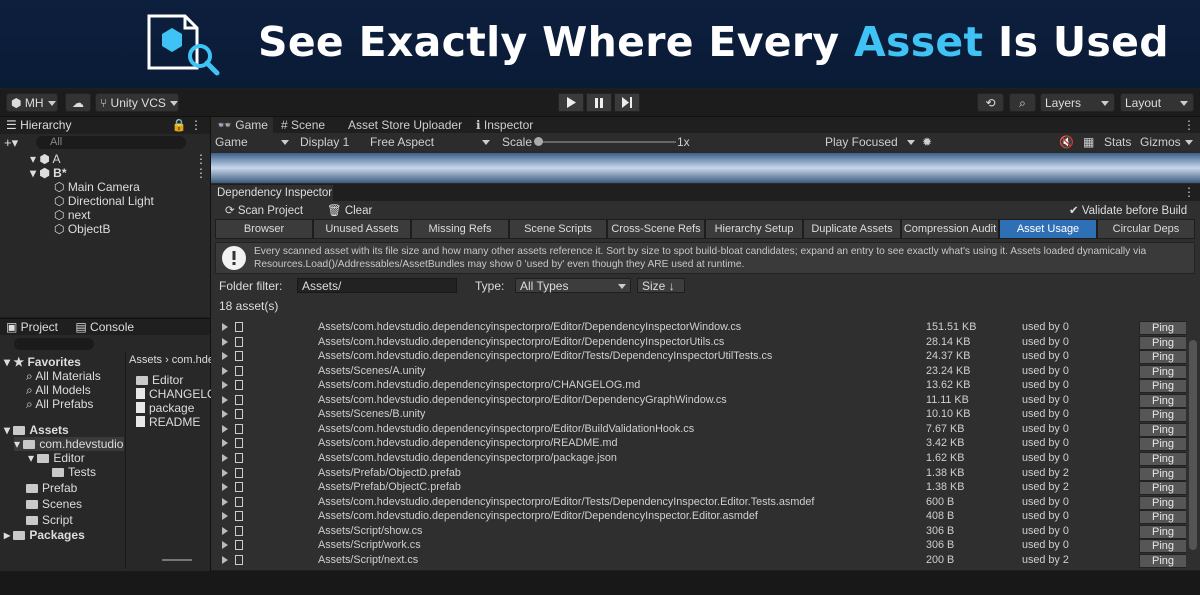 The height and width of the screenshot is (595, 1200). I want to click on asset-row: Assets/Script/next.cs 200 B used by 2 Ping, so click(698, 560).